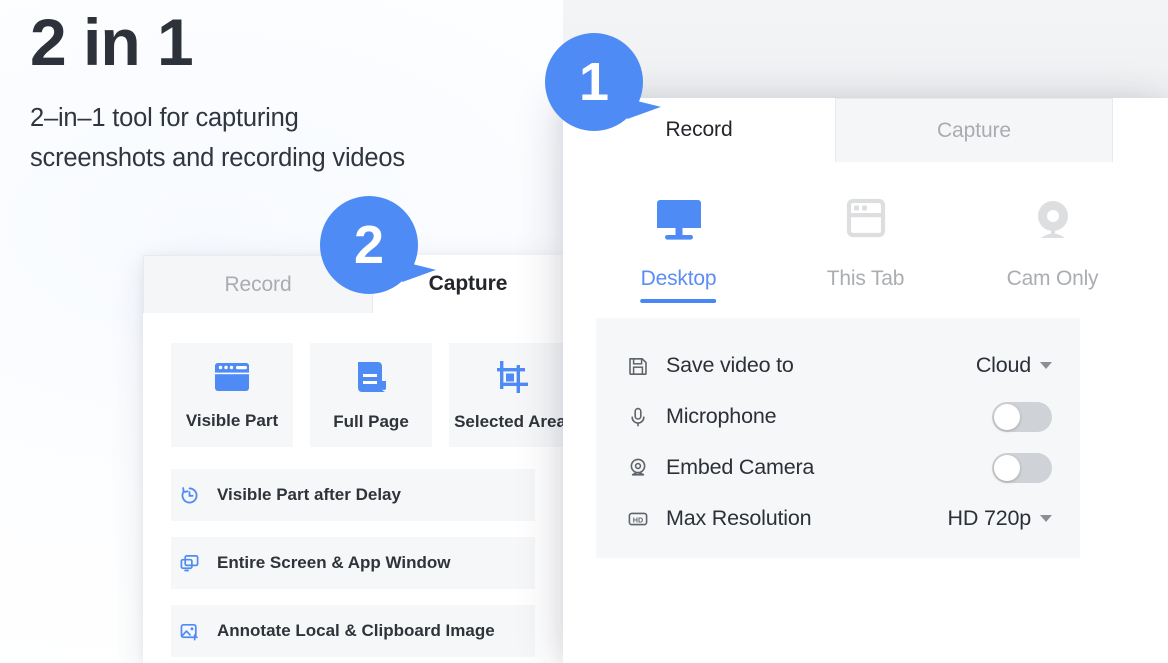 This screenshot has width=1168, height=663. Describe the element at coordinates (638, 468) in the screenshot. I see `camera-icon` at that location.